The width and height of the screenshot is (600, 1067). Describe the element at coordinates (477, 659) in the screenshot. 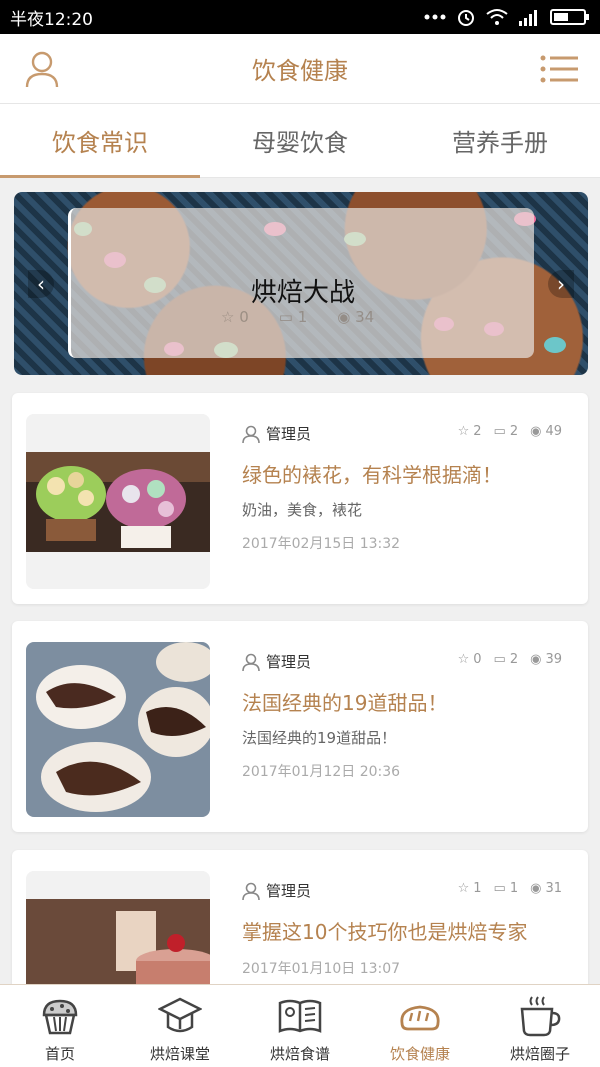

I see `likes-count: 0` at that location.